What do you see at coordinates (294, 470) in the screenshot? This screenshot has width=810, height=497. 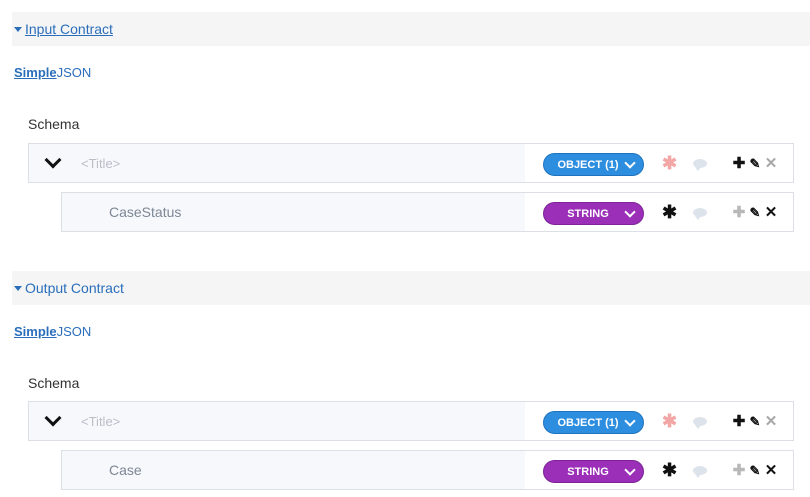 I see `property-name-cell: Case` at bounding box center [294, 470].